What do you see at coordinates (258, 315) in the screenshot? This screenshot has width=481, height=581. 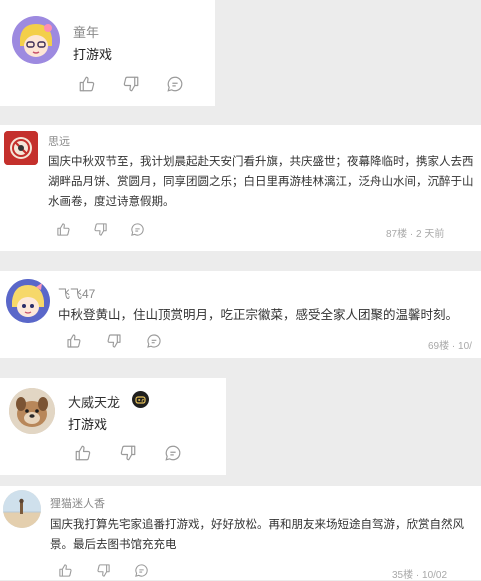 I see `comment-text: 中秋登黄山，住山顶赏明月，吃正宗徽菜，感受全家人团聚的温馨时刻。` at bounding box center [258, 315].